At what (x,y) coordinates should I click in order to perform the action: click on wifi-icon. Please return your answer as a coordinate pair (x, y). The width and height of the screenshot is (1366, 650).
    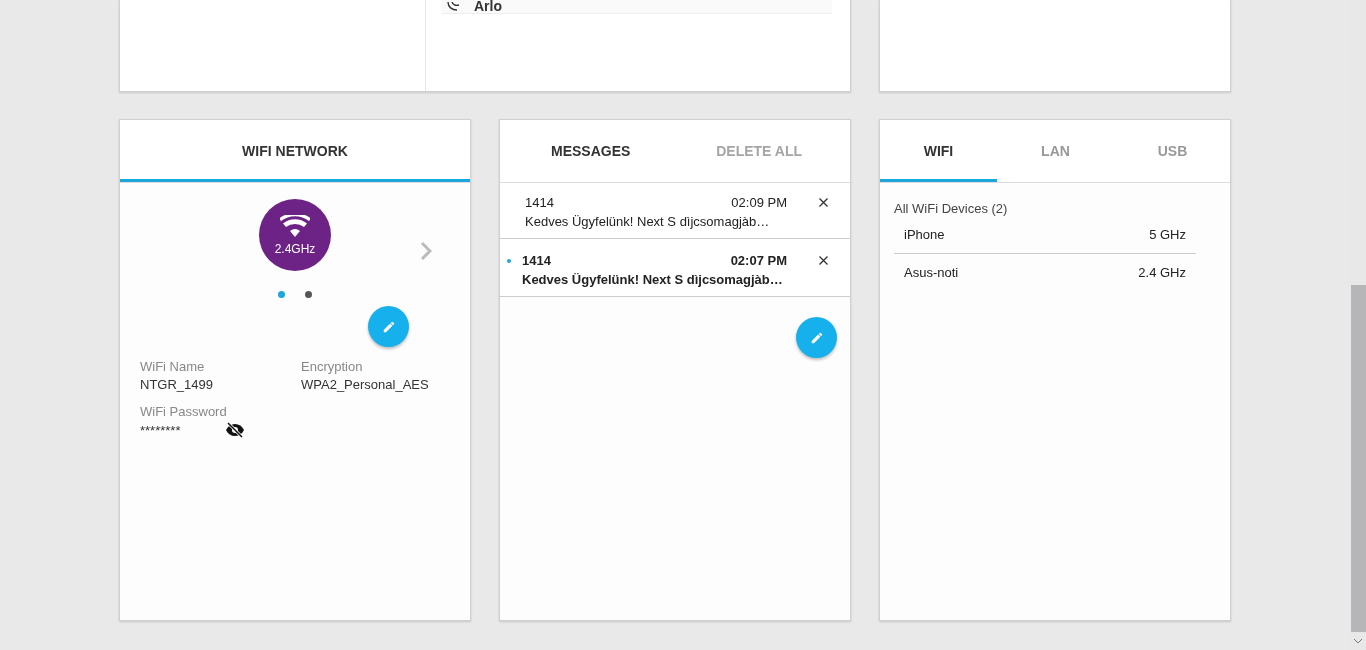
    Looking at the image, I should click on (295, 225).